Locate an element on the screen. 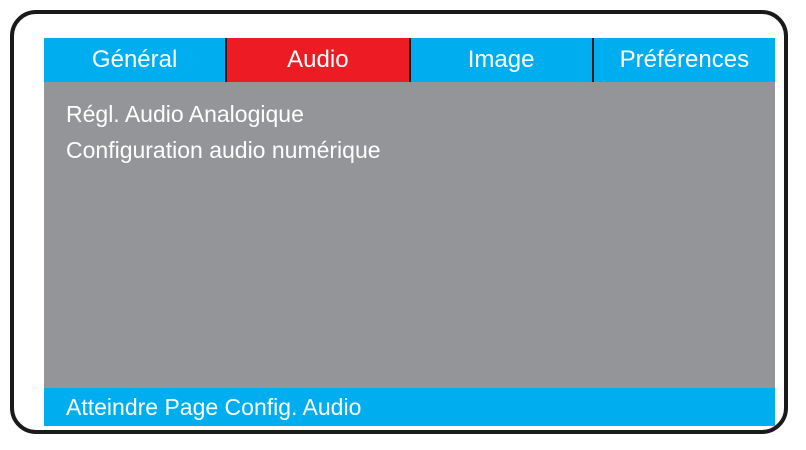 The image size is (806, 450). tab-preferences: Préférences is located at coordinates (684, 60).